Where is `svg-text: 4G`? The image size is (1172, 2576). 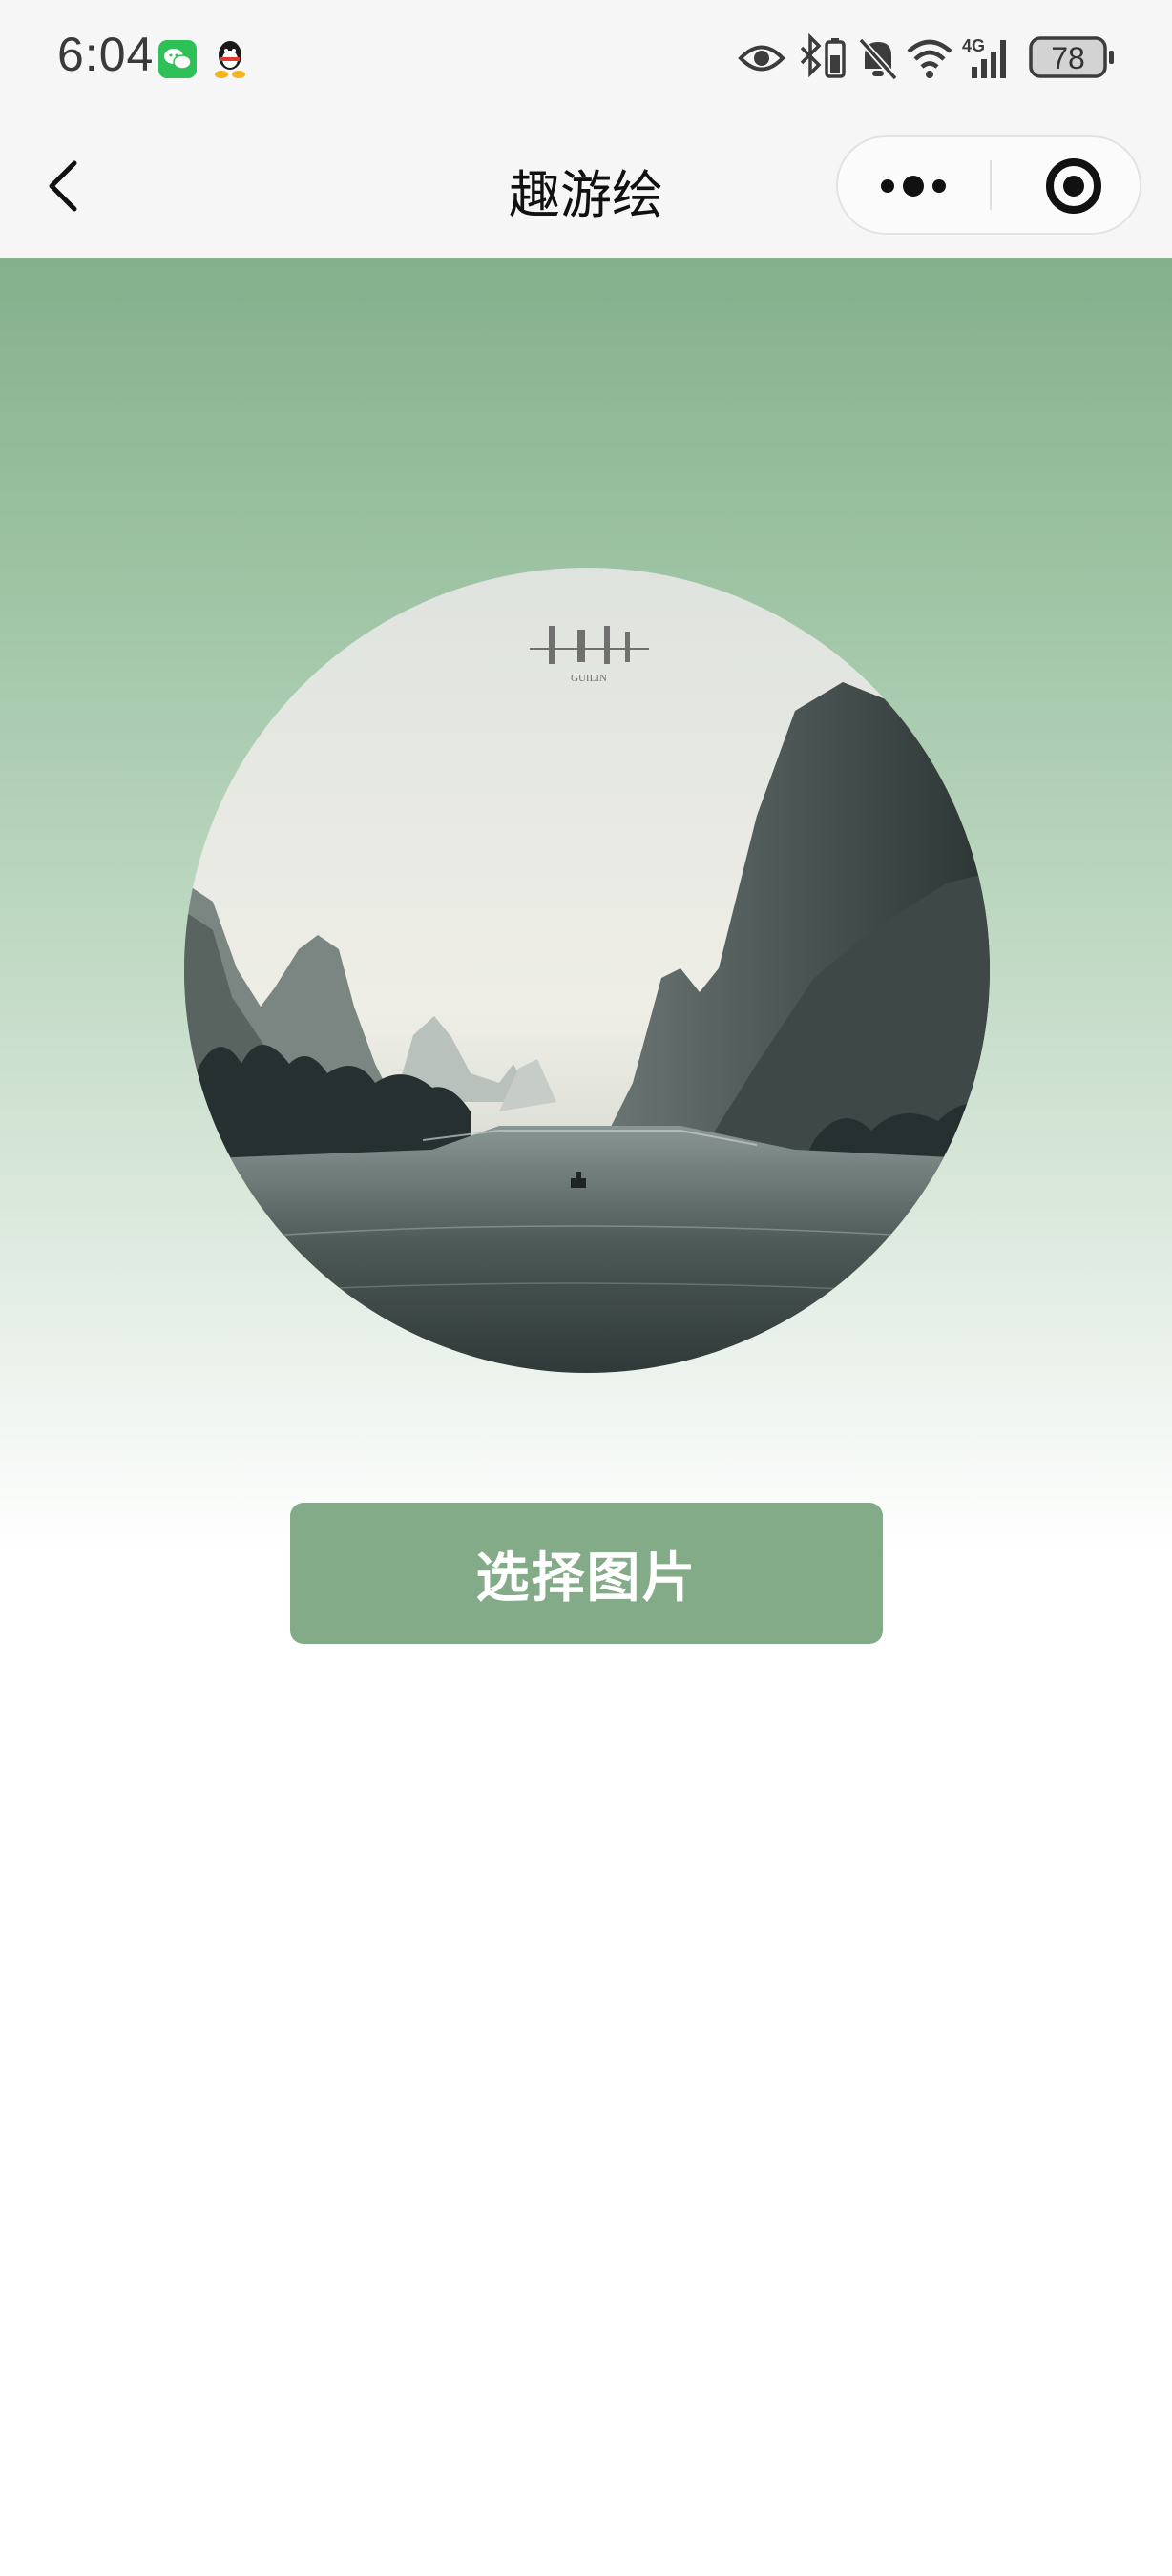
svg-text: 4G is located at coordinates (973, 45).